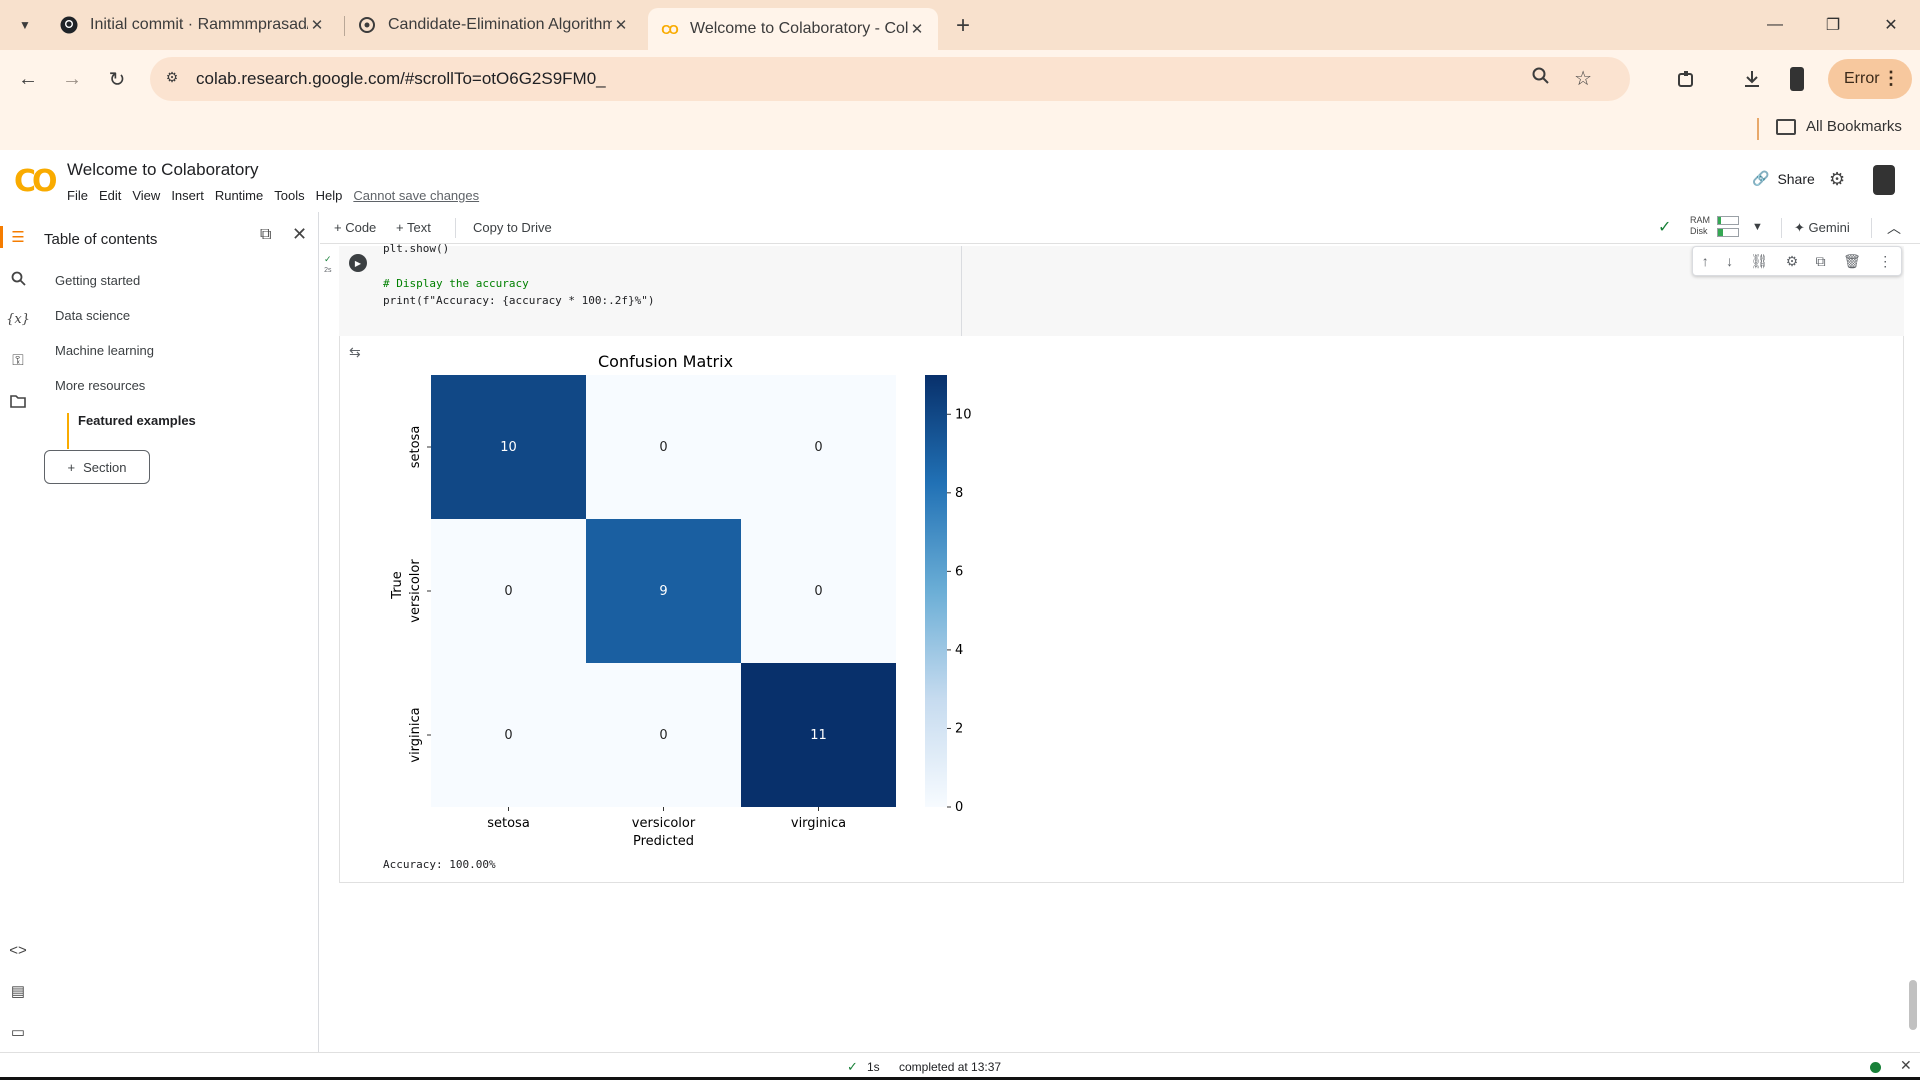 The image size is (1920, 1080). I want to click on notebook-title: Welcome to Colaboratory, so click(163, 170).